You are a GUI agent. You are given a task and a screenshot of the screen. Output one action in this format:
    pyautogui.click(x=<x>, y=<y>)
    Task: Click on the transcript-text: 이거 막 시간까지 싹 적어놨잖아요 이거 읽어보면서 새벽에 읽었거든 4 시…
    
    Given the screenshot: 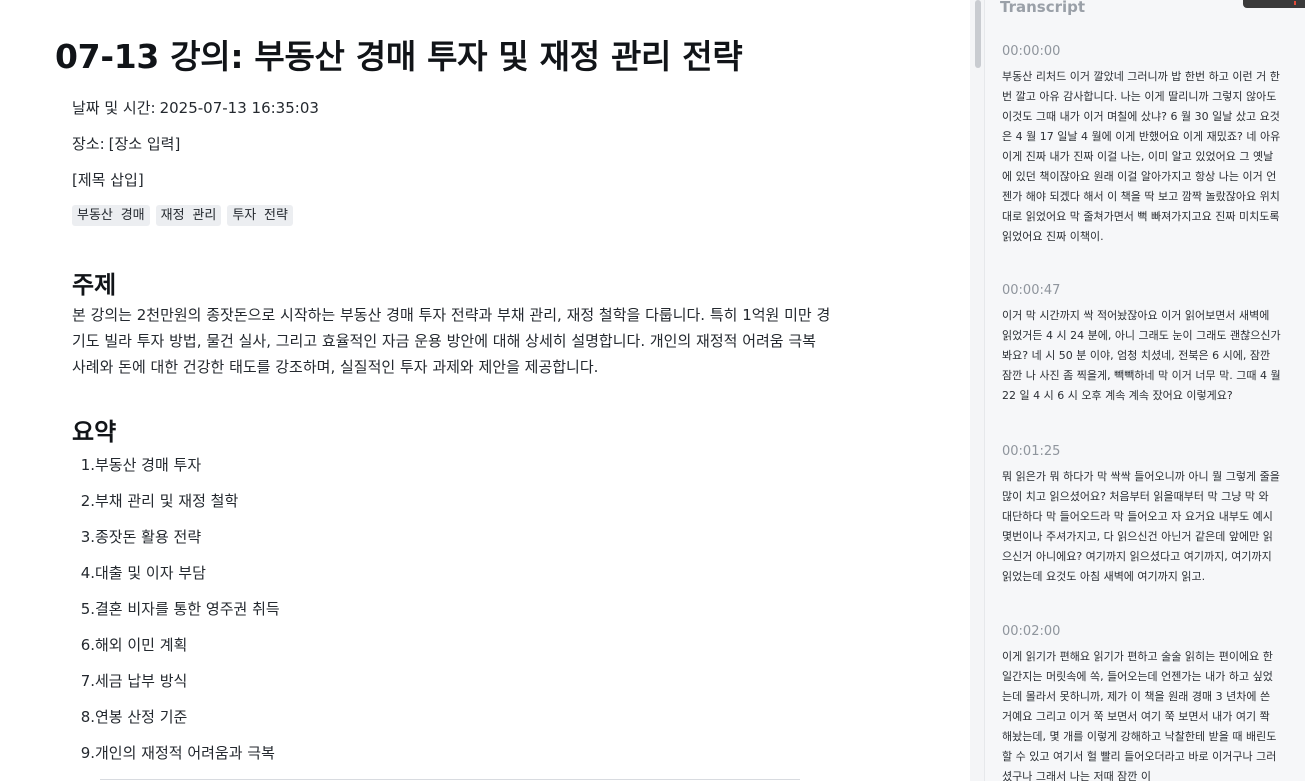 What is the action you would take?
    pyautogui.click(x=1141, y=355)
    